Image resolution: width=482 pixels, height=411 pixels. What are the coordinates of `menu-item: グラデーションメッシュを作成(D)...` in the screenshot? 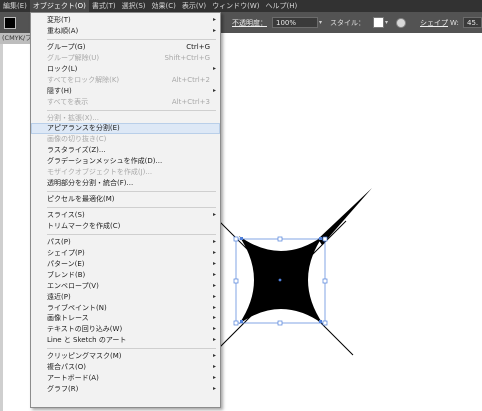 It's located at (125, 161).